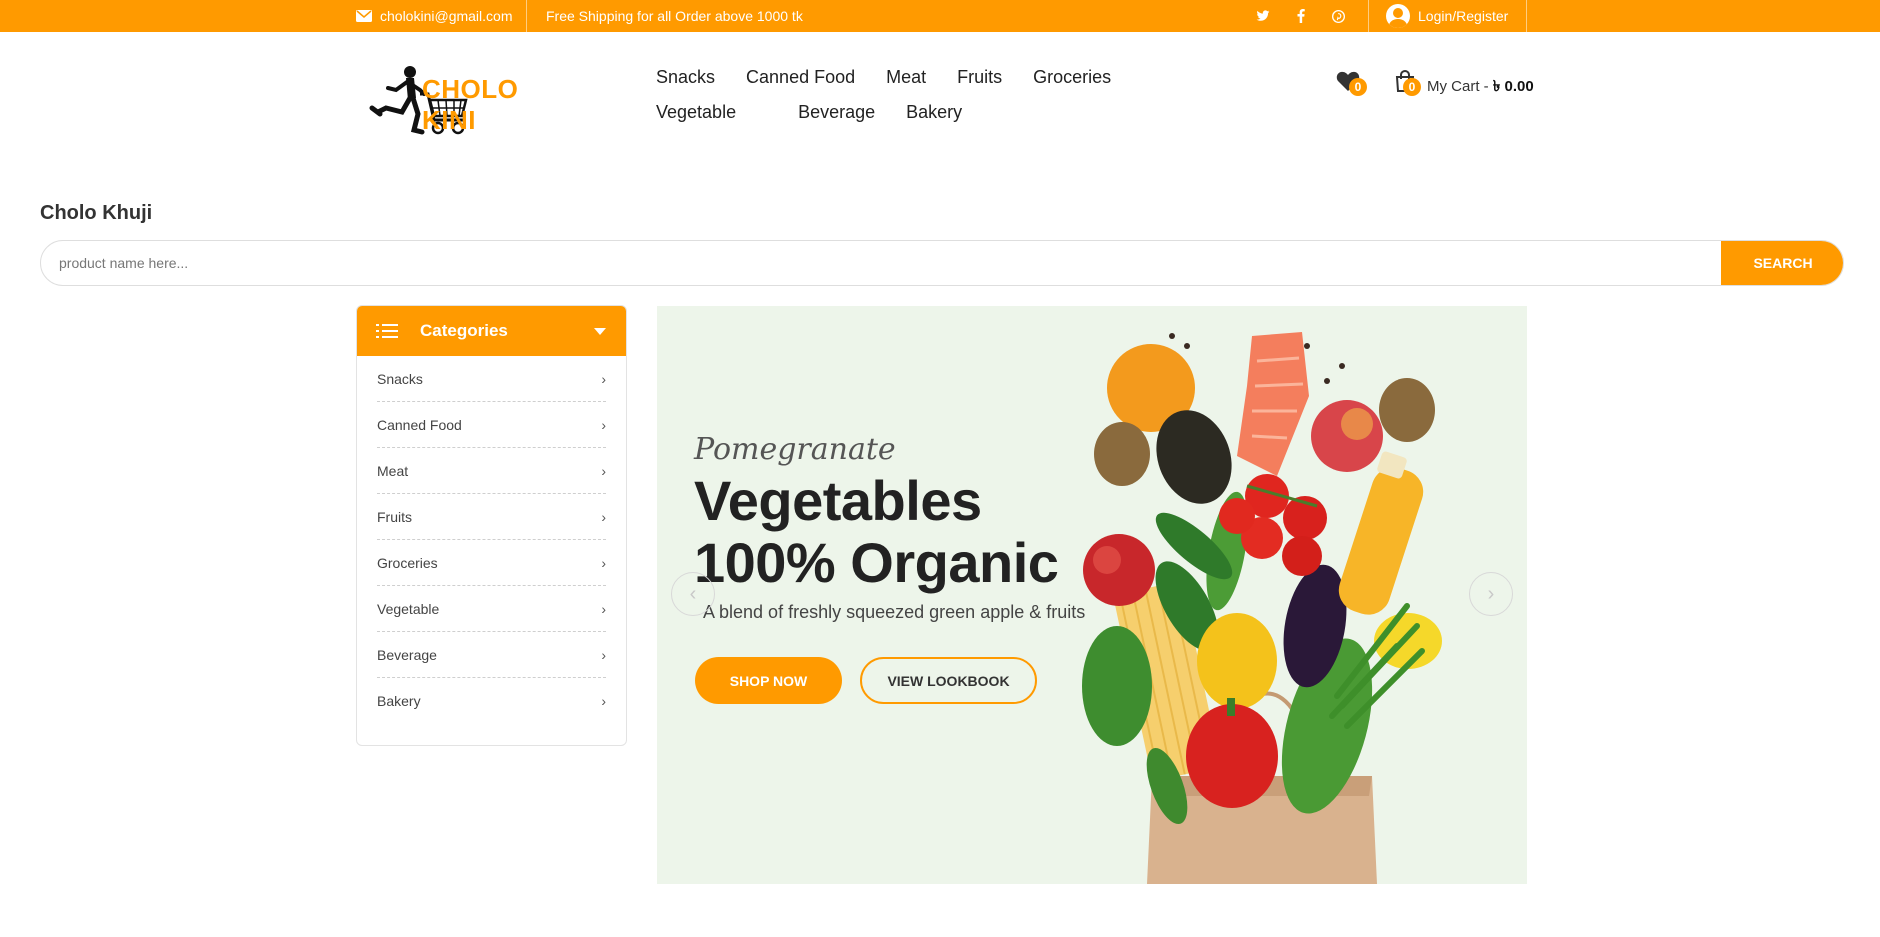  Describe the element at coordinates (470, 104) in the screenshot. I see `logo-text: CHOLO KINI` at that location.